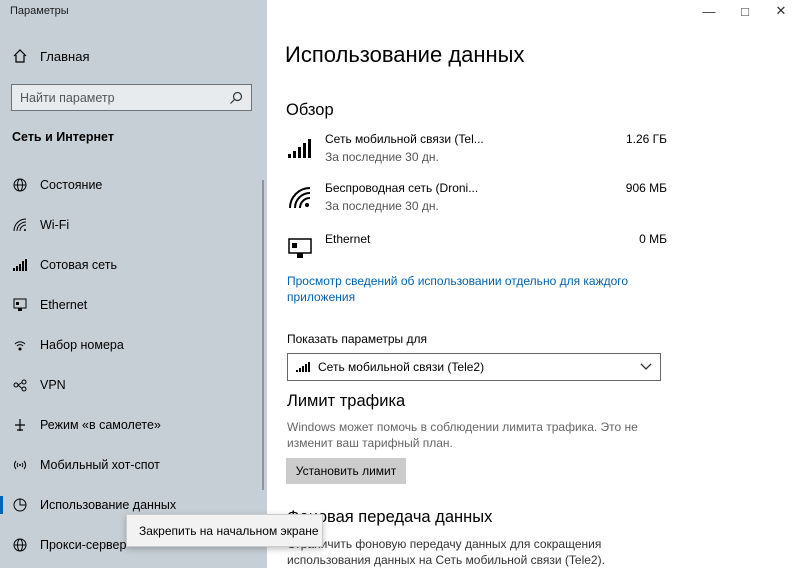 Image resolution: width=799 pixels, height=568 pixels. I want to click on show-for-label: Показать параметры для, so click(357, 339).